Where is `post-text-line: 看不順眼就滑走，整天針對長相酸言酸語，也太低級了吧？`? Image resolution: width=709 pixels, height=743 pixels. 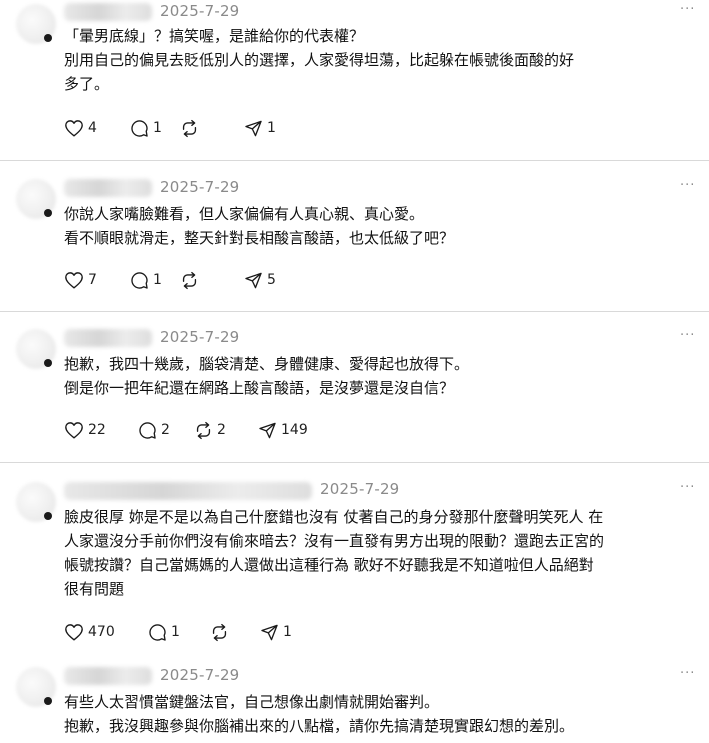 post-text-line: 看不順眼就滑走，整天針對長相酸言酸語，也太低級了吧？ is located at coordinates (259, 238).